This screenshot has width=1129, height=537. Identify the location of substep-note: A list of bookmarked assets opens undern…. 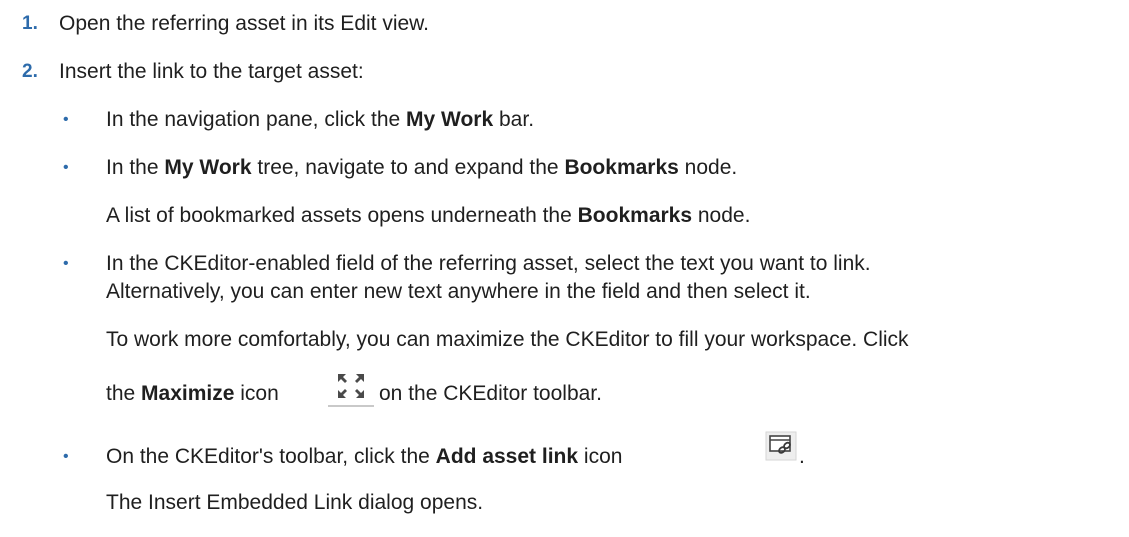
(428, 216).